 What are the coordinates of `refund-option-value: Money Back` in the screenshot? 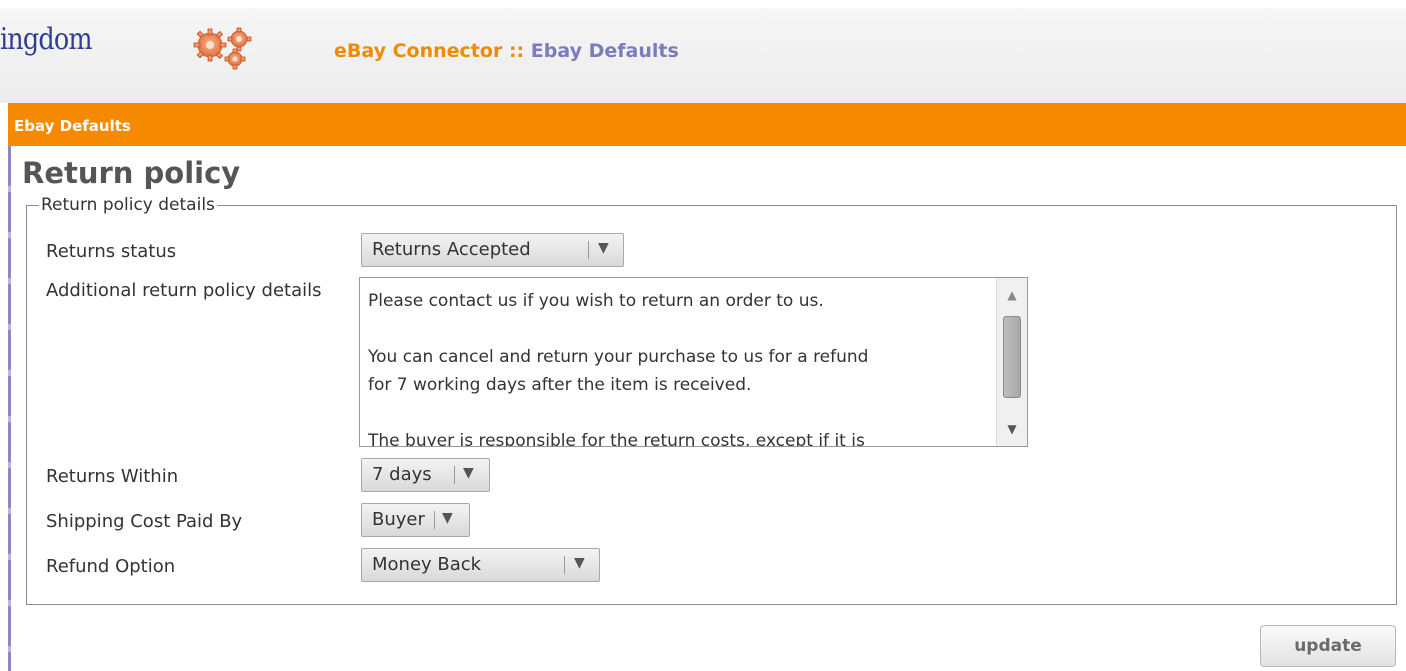 It's located at (427, 564).